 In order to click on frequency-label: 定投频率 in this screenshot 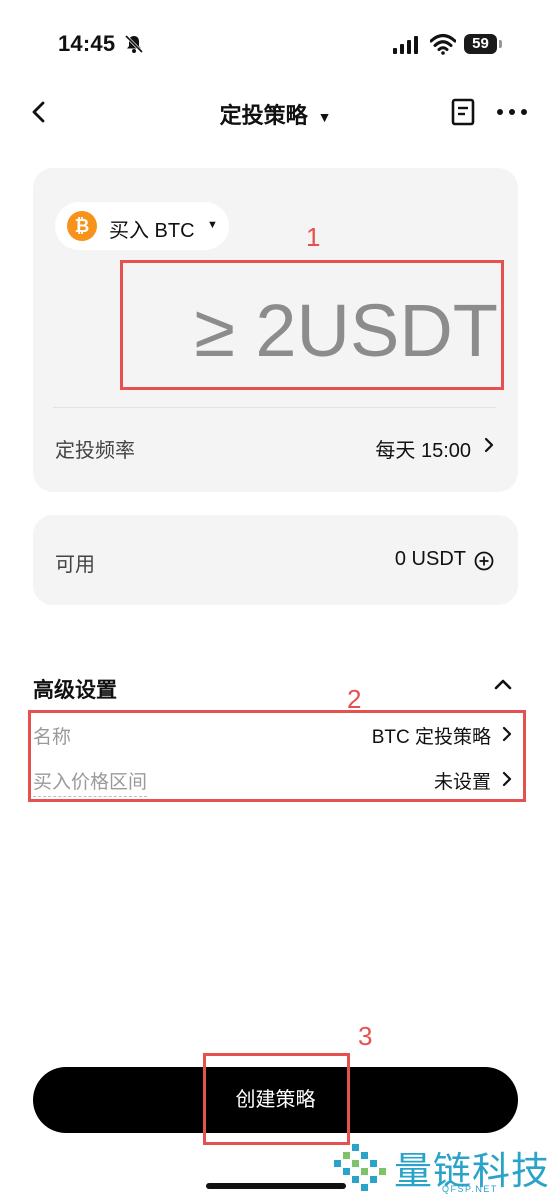, I will do `click(95, 451)`.